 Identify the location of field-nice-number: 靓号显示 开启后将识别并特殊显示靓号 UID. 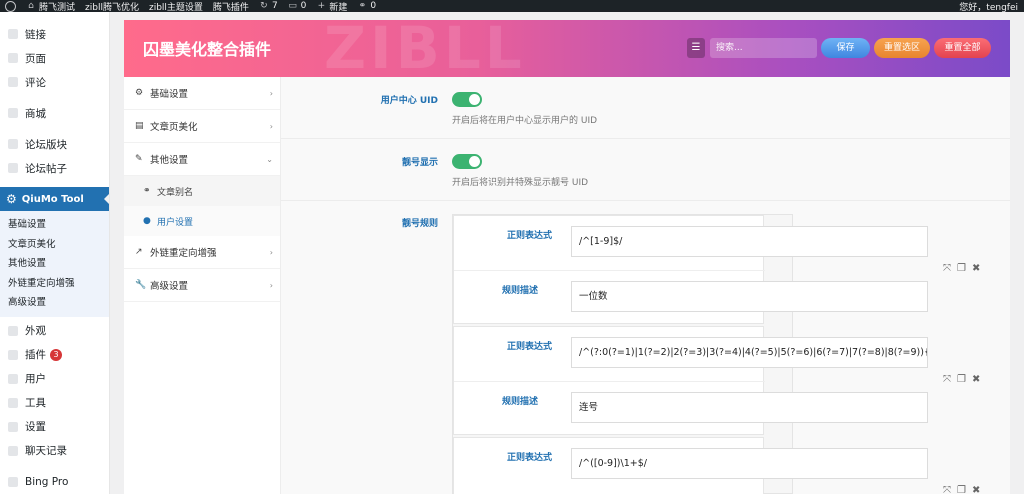
(645, 170).